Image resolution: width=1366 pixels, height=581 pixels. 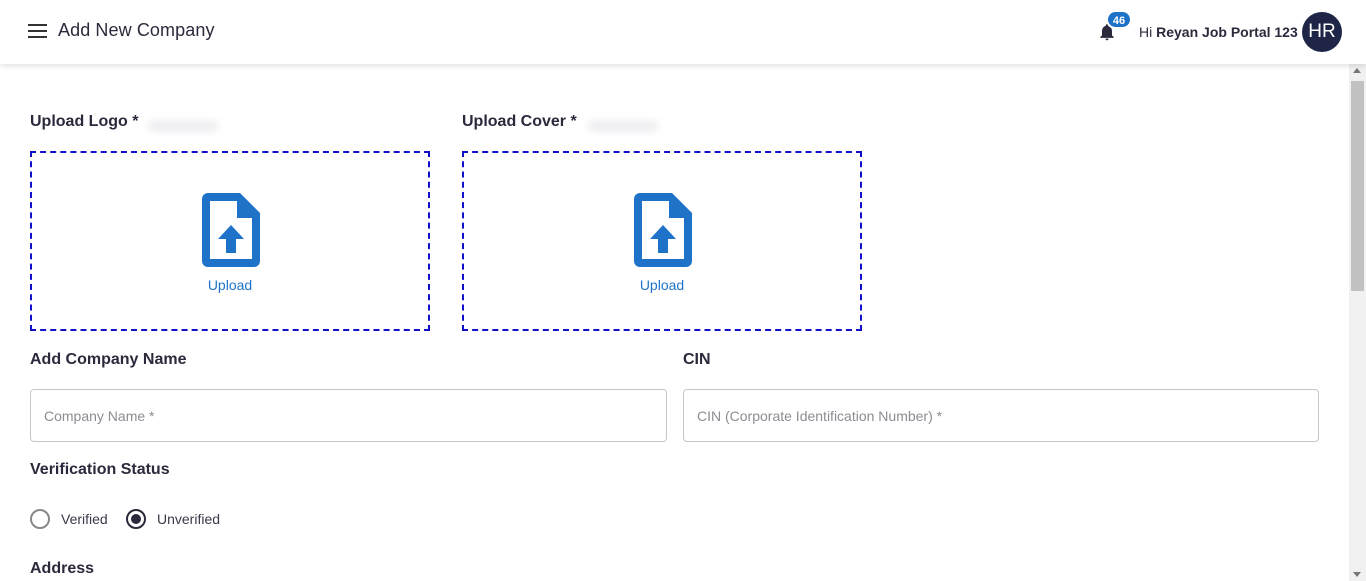 I want to click on company-name-label: Add Company Name, so click(x=108, y=359).